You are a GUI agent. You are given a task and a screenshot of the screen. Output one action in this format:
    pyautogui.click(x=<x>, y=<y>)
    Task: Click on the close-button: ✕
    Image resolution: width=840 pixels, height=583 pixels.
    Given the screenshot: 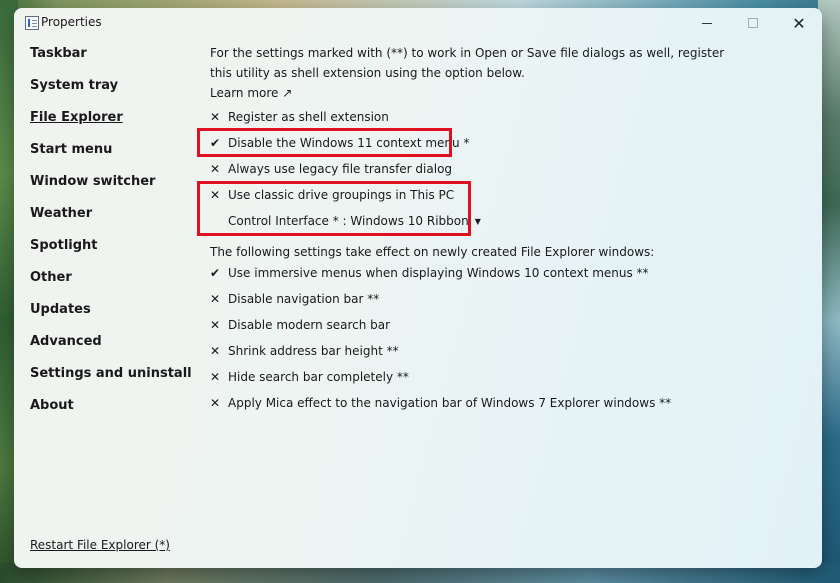 What is the action you would take?
    pyautogui.click(x=799, y=23)
    